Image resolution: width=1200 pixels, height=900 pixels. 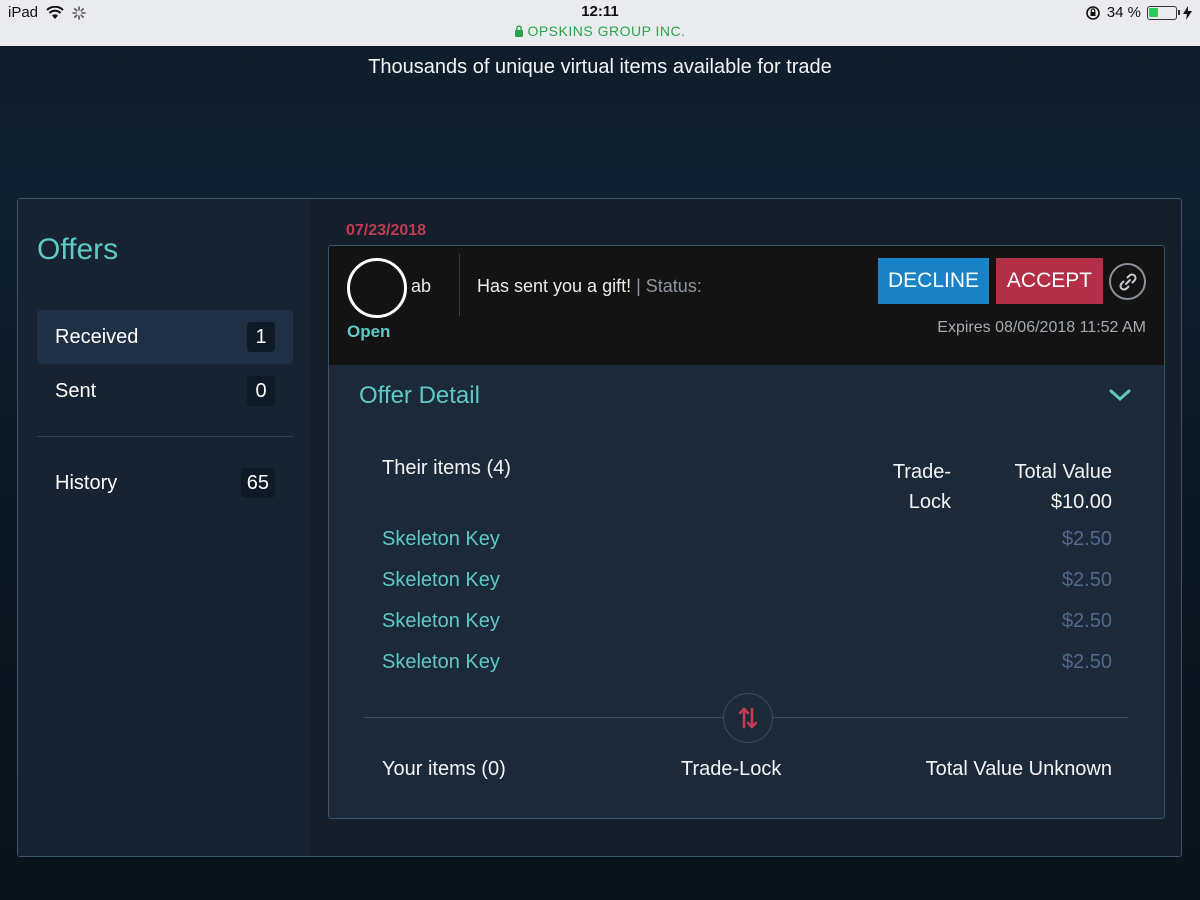 What do you see at coordinates (1049, 281) in the screenshot?
I see `accept-button: ACCEPT` at bounding box center [1049, 281].